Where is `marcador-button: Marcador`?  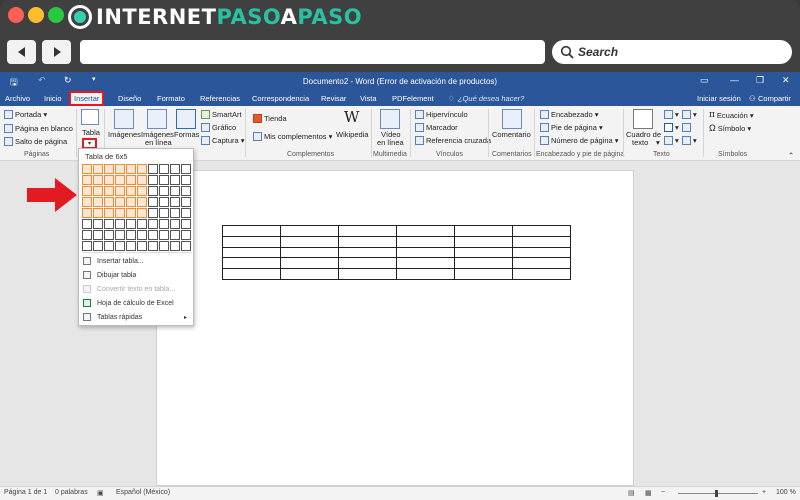 marcador-button: Marcador is located at coordinates (436, 127).